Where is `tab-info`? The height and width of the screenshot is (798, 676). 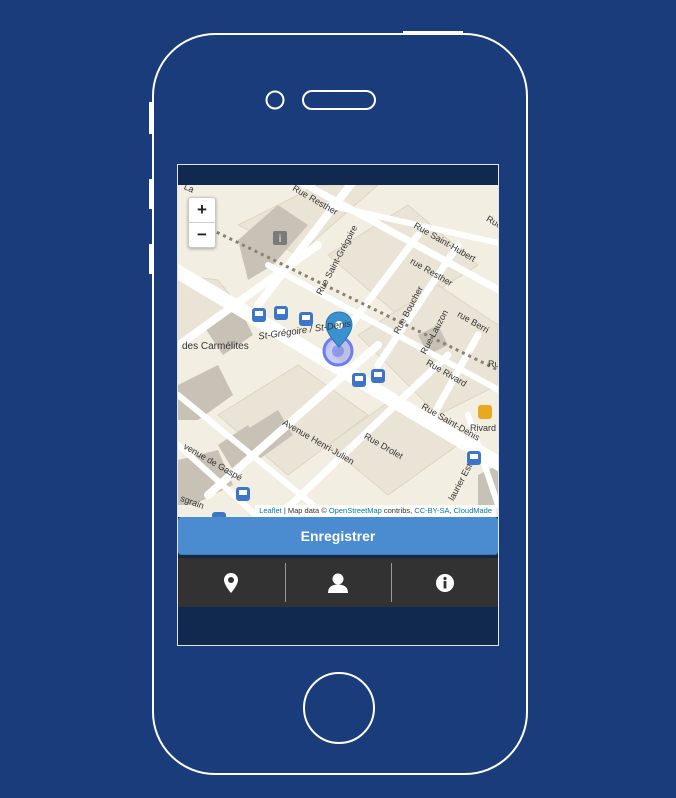 tab-info is located at coordinates (444, 582).